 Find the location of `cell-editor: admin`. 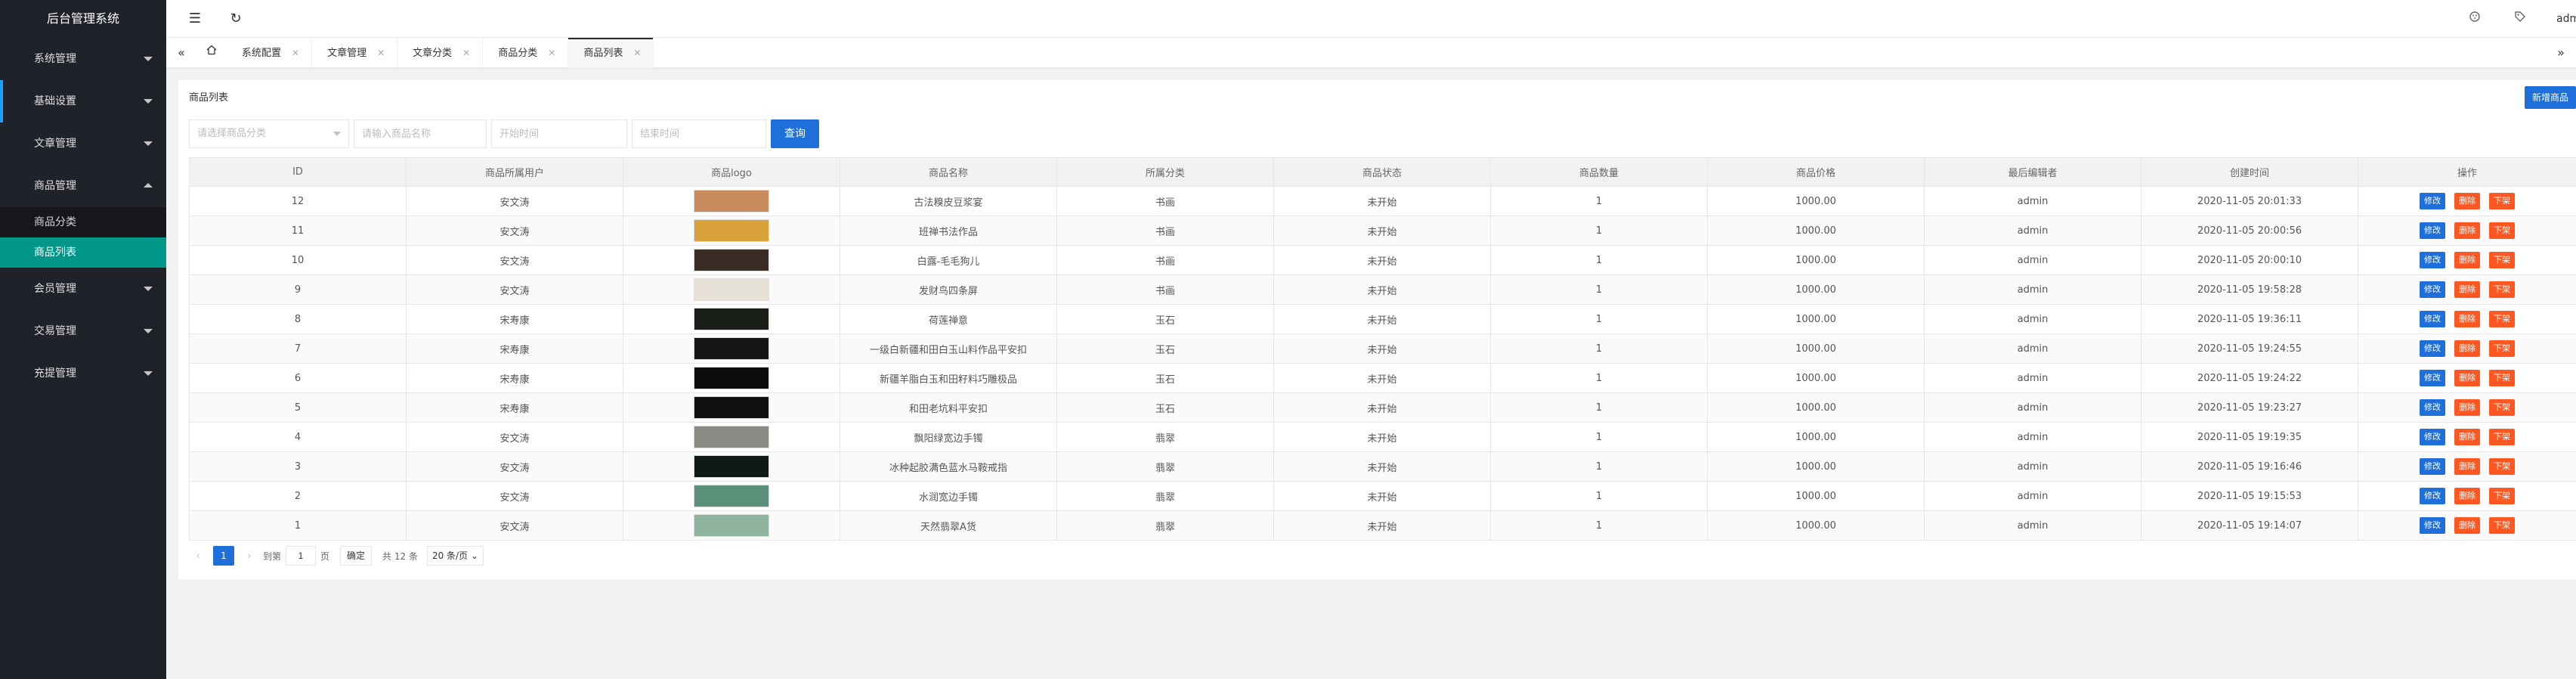

cell-editor: admin is located at coordinates (2033, 437).